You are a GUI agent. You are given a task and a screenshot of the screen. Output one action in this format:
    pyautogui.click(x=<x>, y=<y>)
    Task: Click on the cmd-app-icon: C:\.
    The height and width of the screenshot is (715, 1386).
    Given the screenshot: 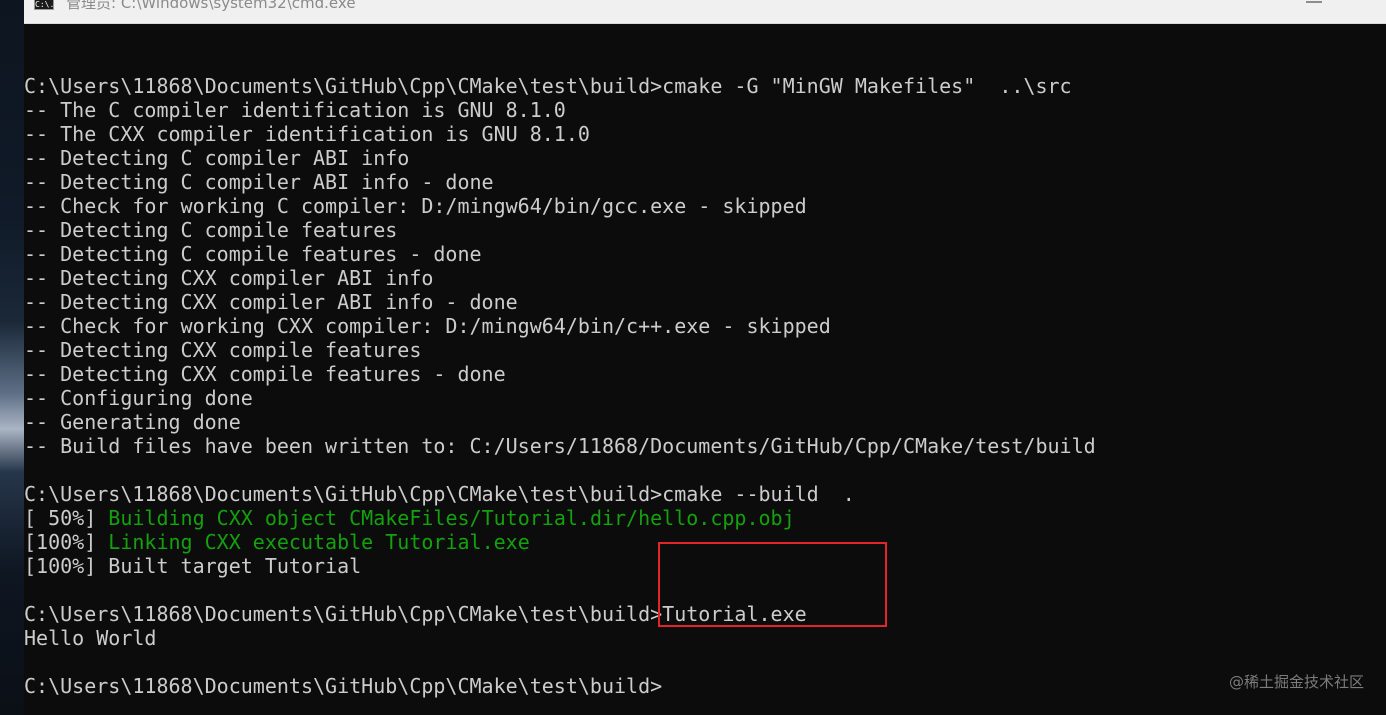 What is the action you would take?
    pyautogui.click(x=44, y=5)
    